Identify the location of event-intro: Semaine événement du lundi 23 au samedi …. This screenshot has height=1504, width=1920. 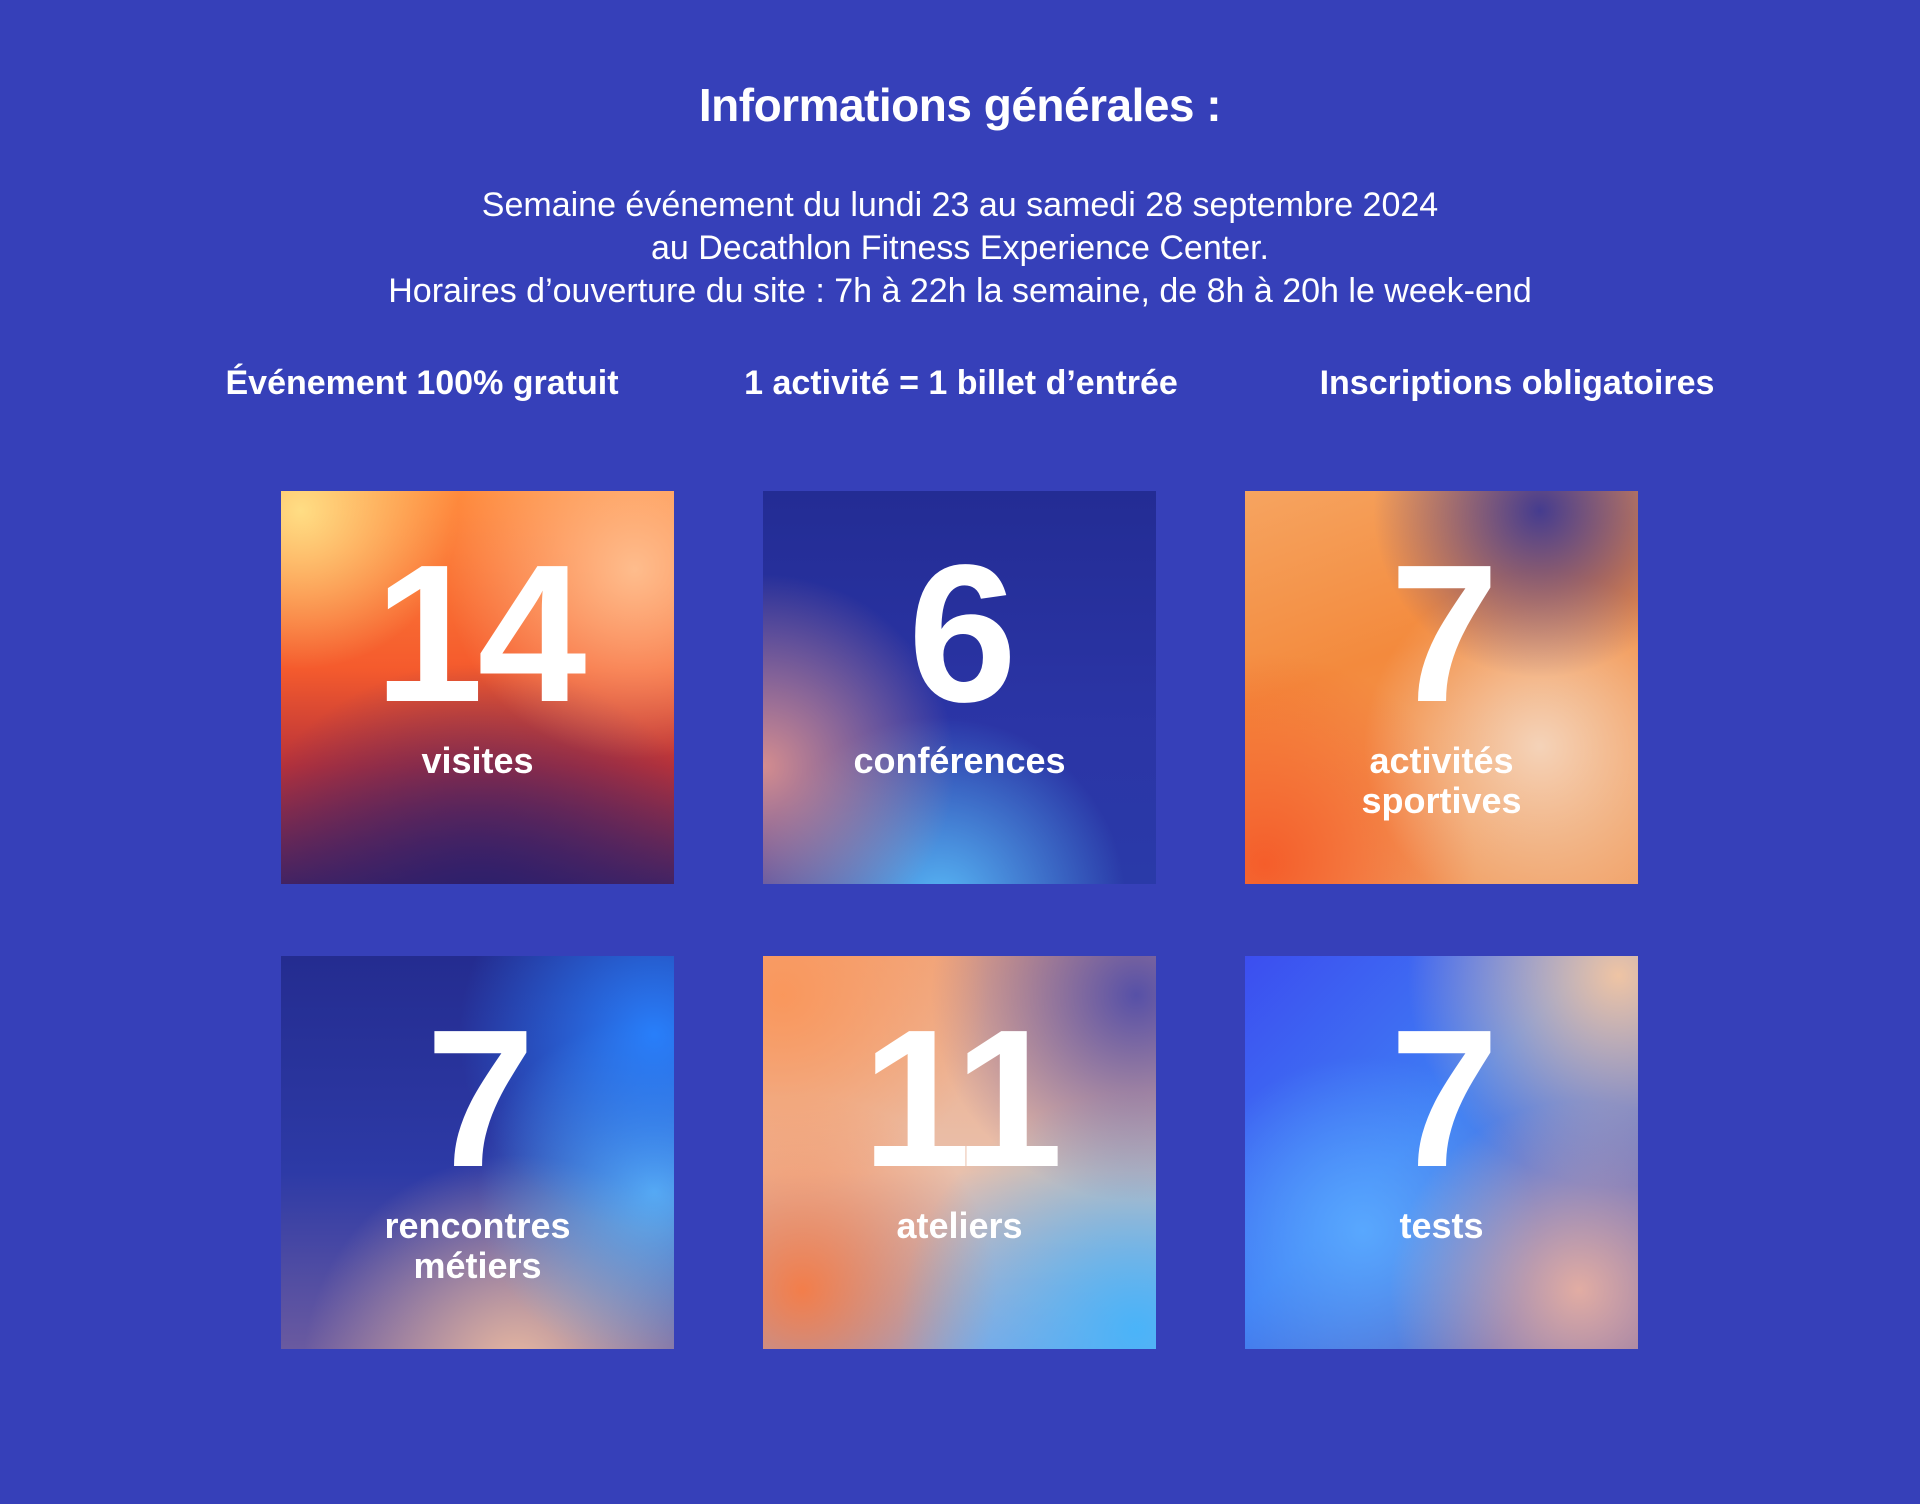
(960, 248).